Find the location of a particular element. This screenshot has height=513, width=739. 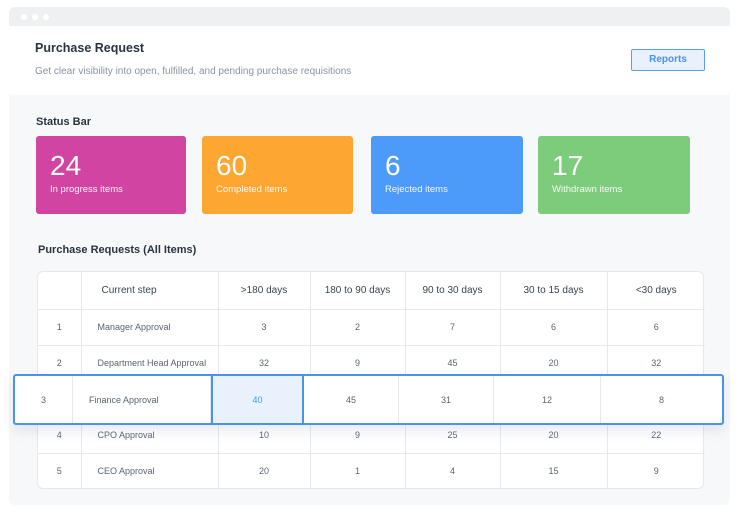

table-cell: 31 is located at coordinates (446, 399).